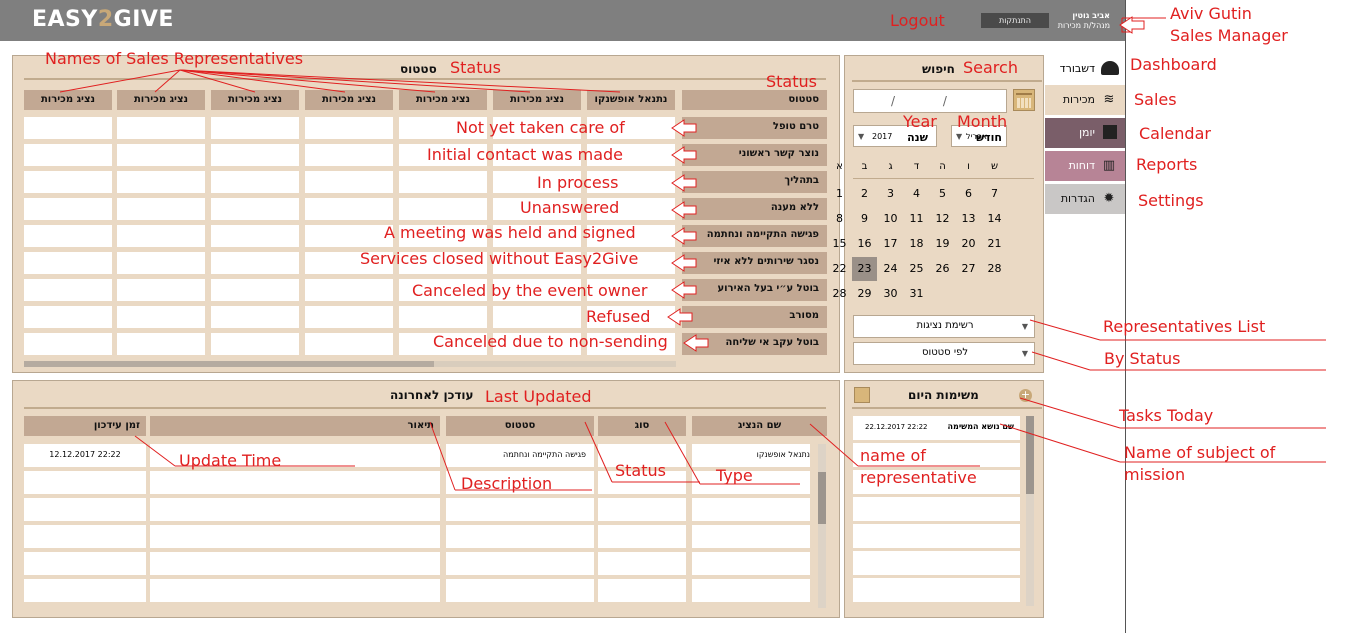 This screenshot has width=1346, height=633. What do you see at coordinates (890, 269) in the screenshot?
I see `calendar-day: 24` at bounding box center [890, 269].